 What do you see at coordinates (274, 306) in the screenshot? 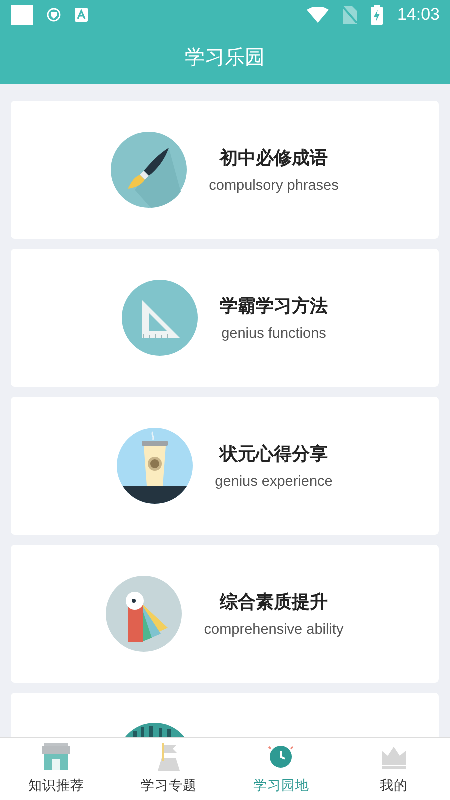
I see `card-title: 学霸学习方法` at bounding box center [274, 306].